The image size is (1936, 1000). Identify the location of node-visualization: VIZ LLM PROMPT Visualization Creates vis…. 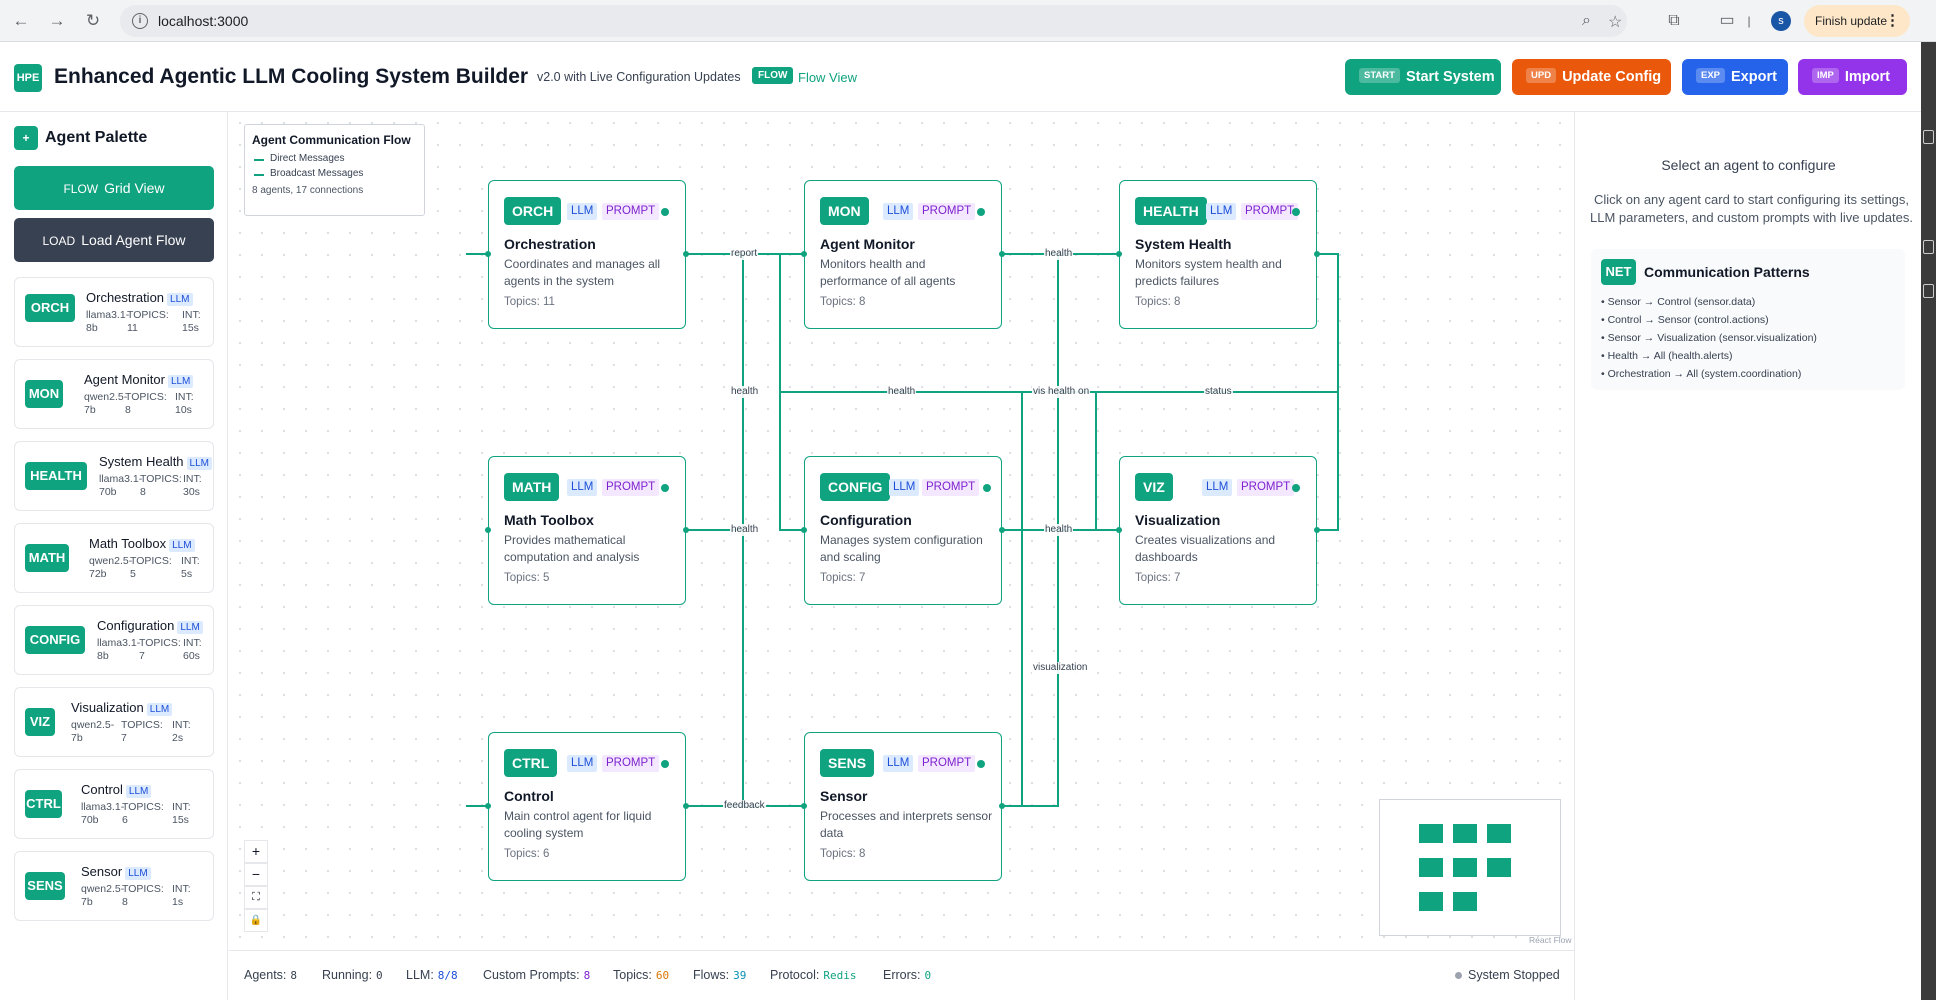
(1218, 530).